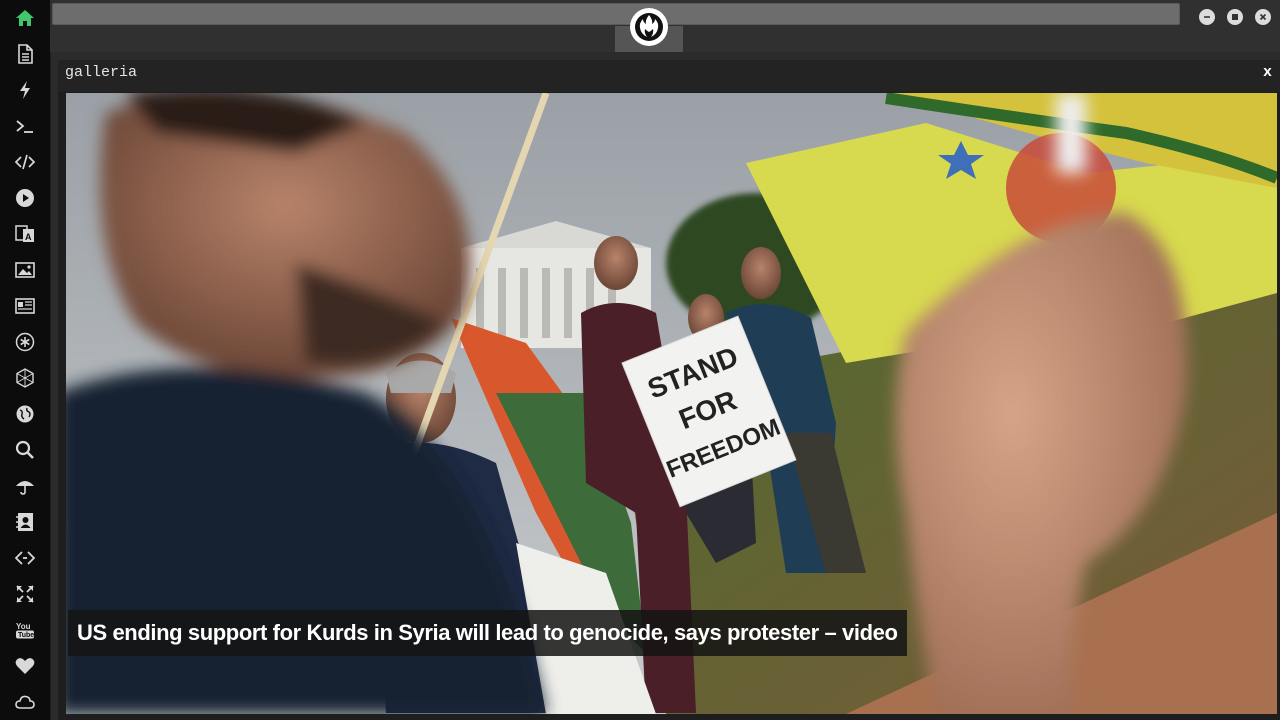  I want to click on sidebar: A You Tube, so click(25, 360).